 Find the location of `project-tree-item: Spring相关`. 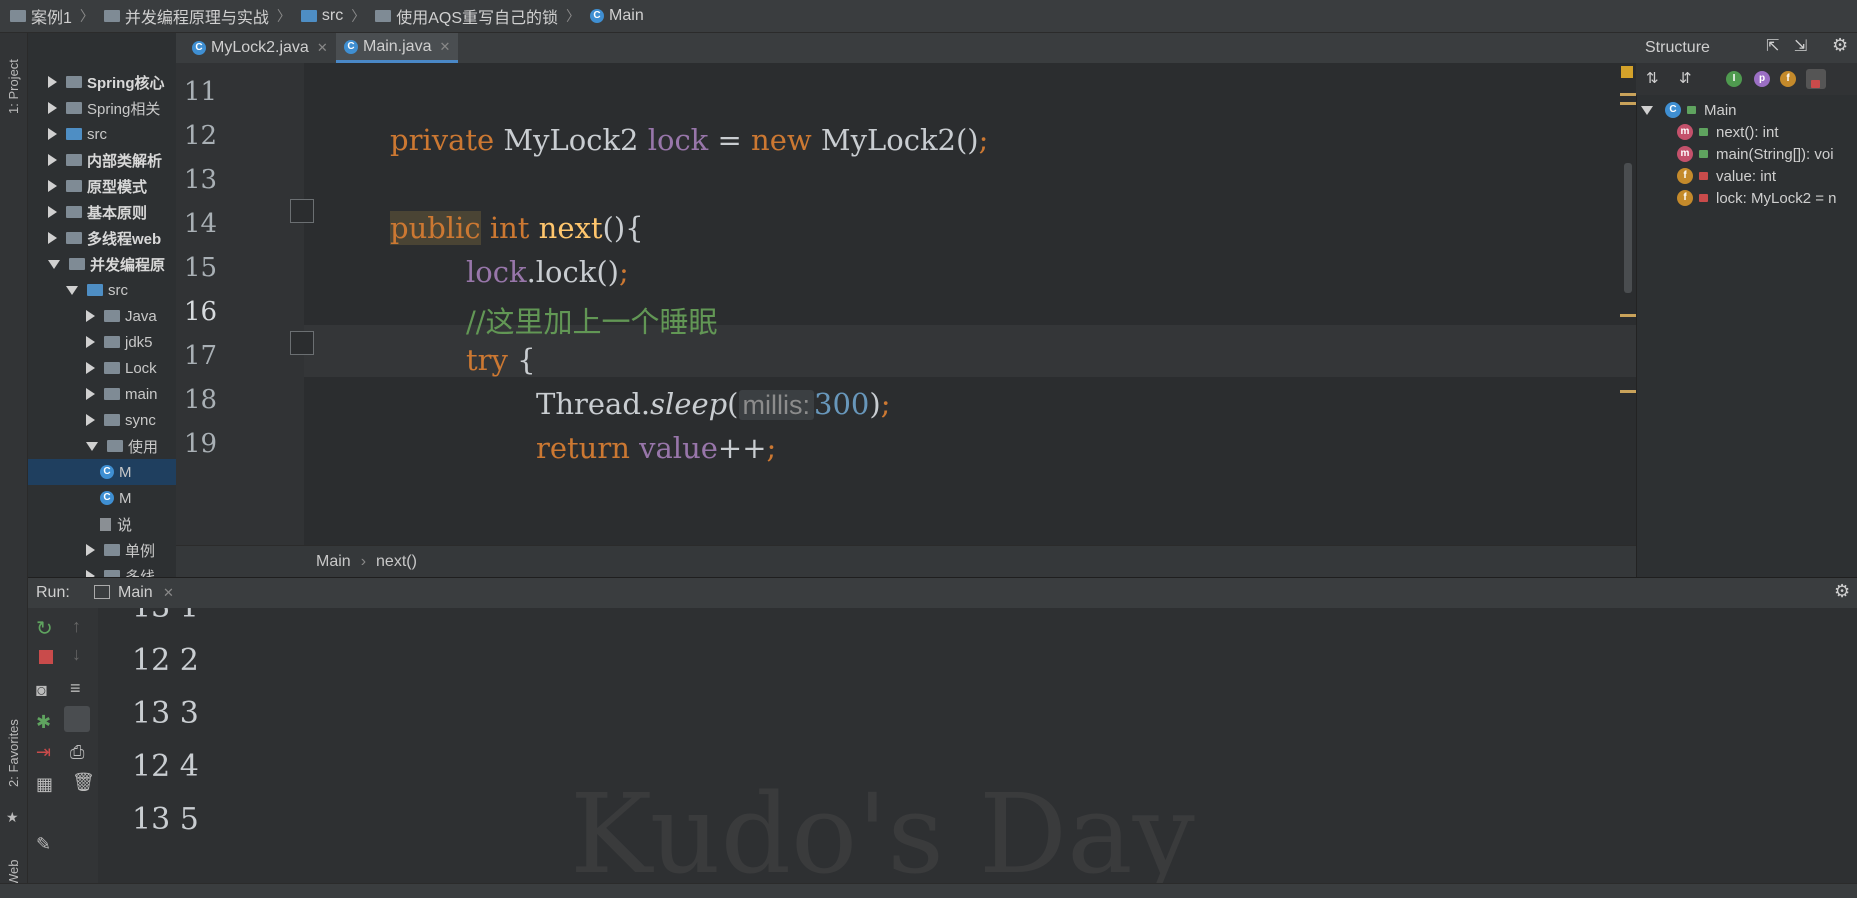

project-tree-item: Spring相关 is located at coordinates (102, 108).